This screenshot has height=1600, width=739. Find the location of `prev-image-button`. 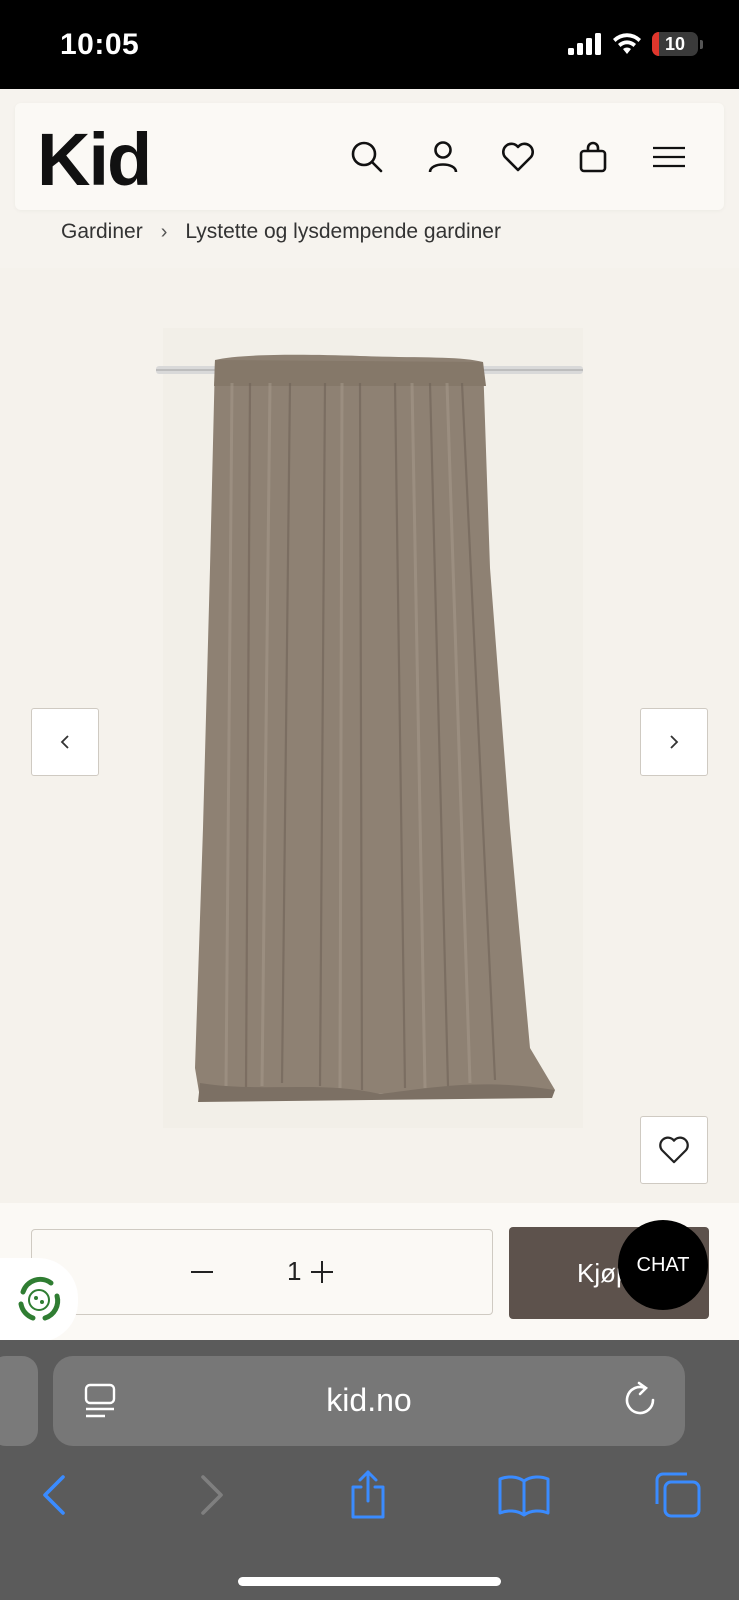

prev-image-button is located at coordinates (65, 742).